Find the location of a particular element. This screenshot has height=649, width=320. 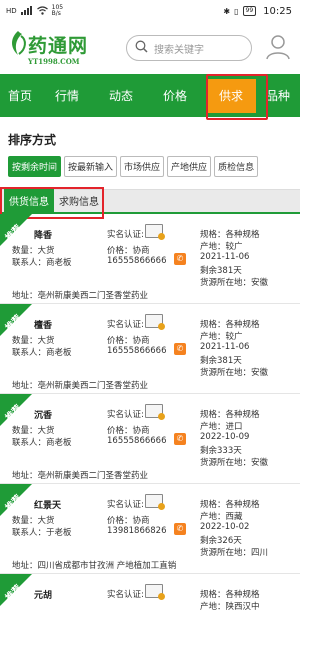

highlight-box is located at coordinates (237, 97).